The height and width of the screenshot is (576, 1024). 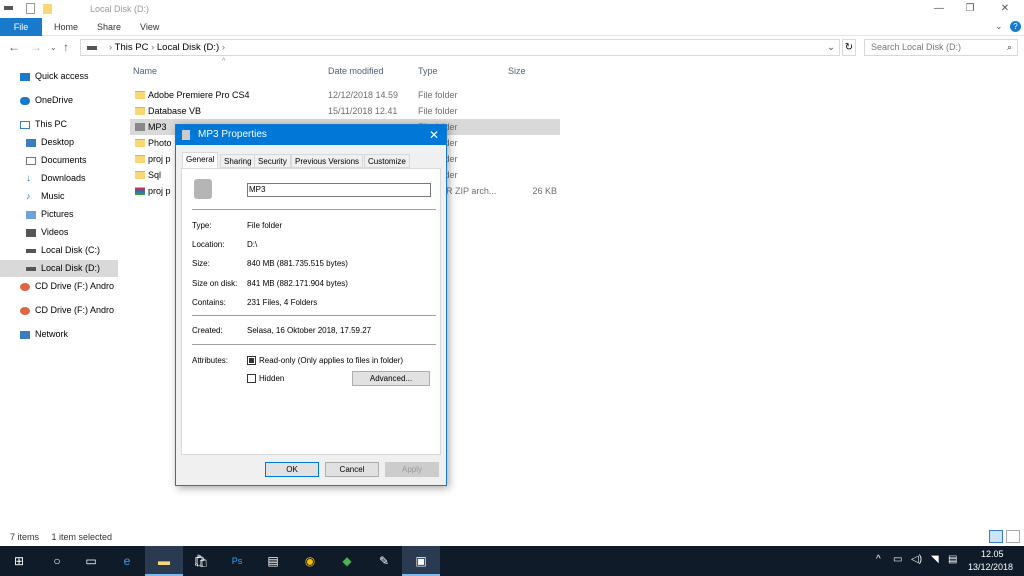 I want to click on properties-icon, so click(x=30, y=8).